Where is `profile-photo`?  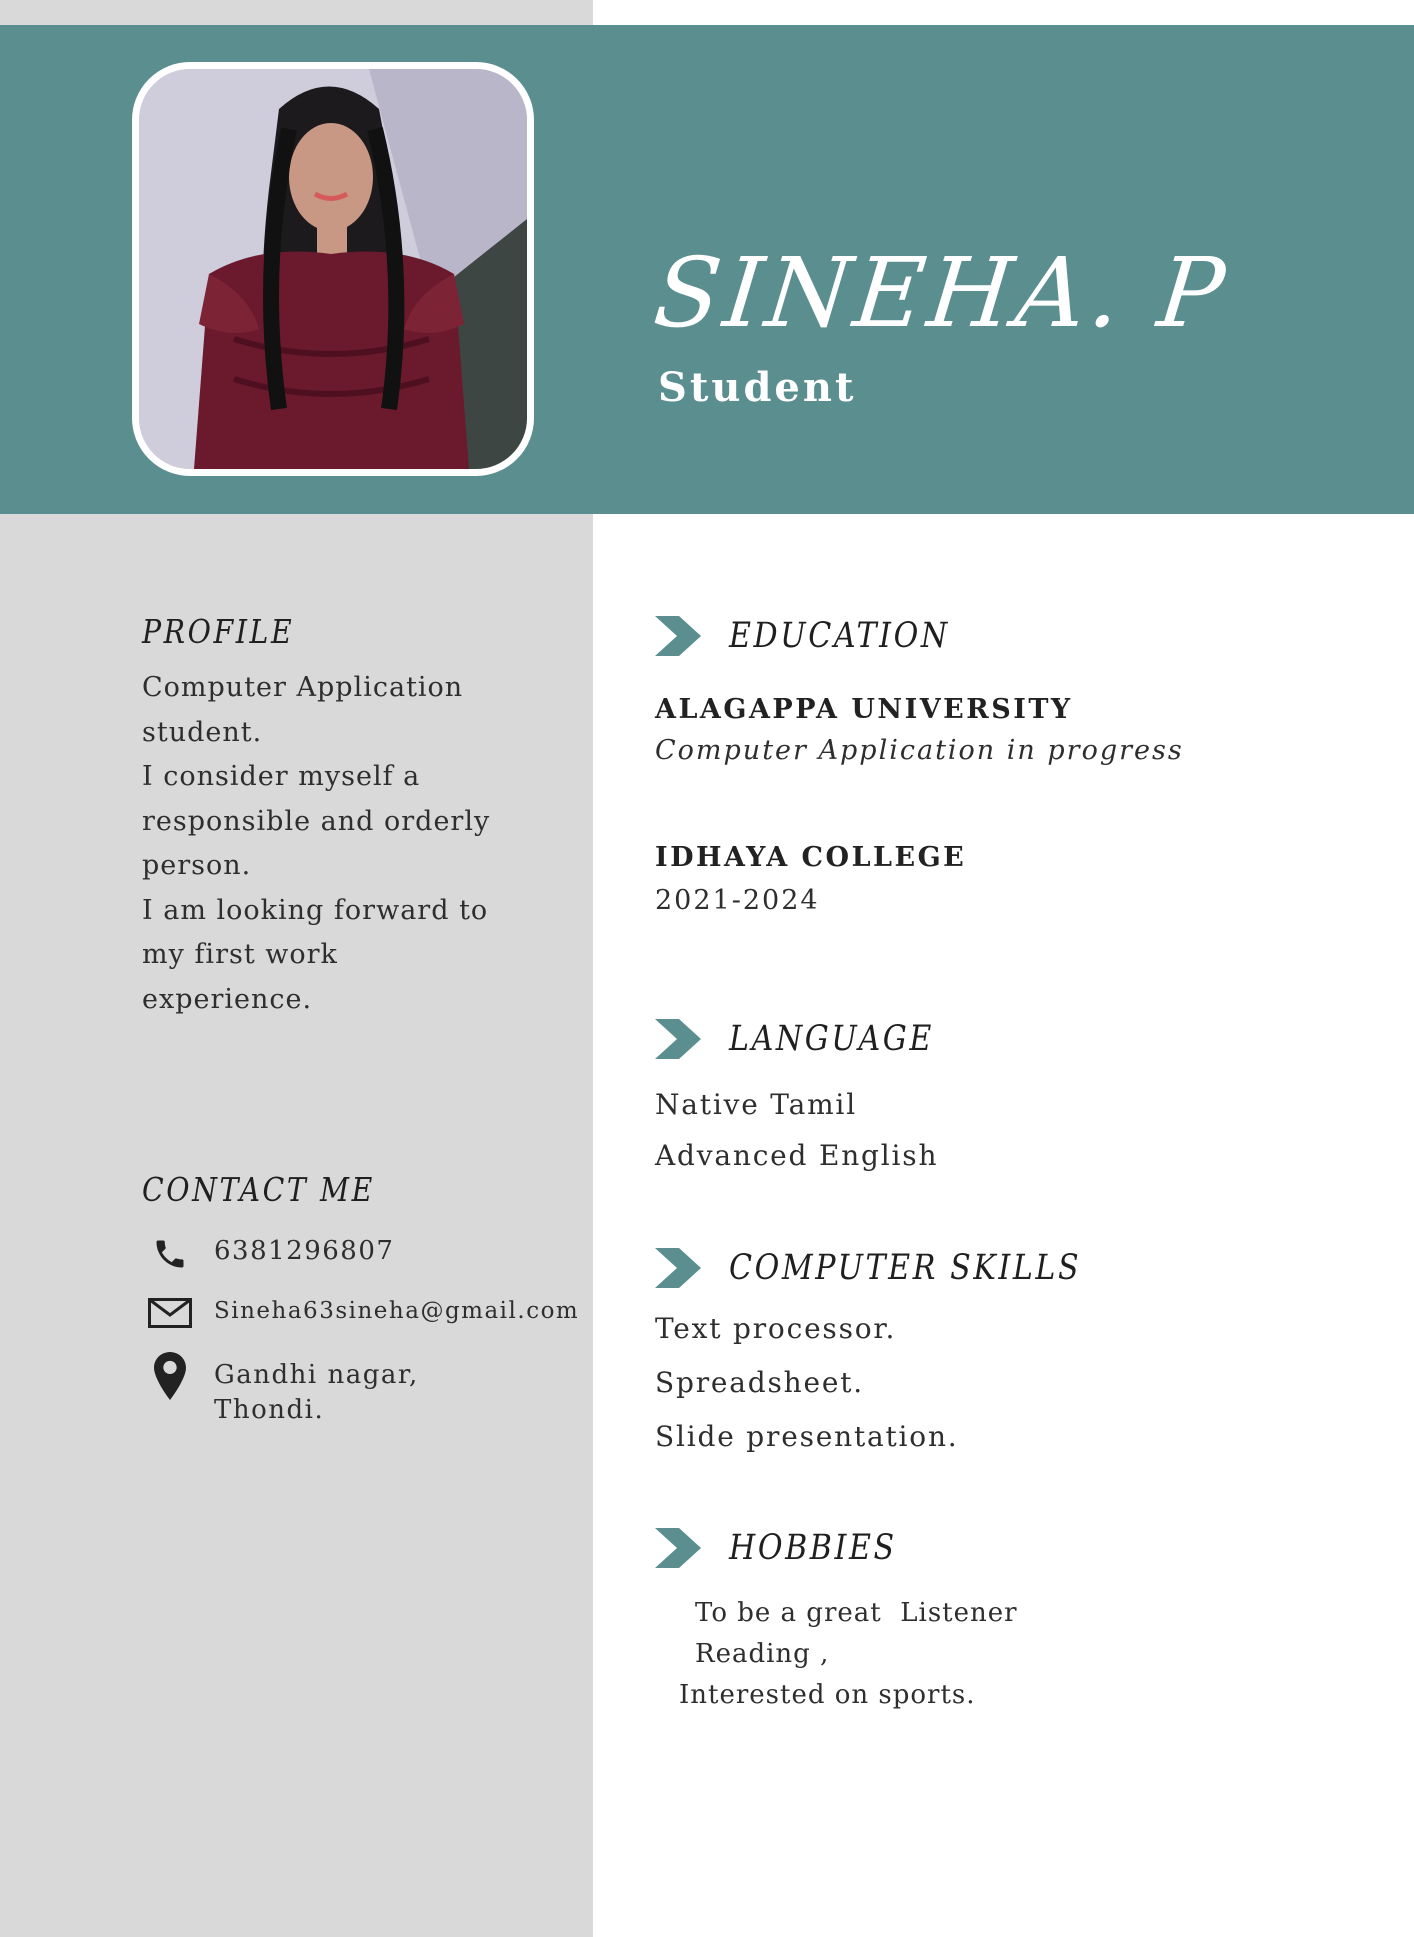
profile-photo is located at coordinates (333, 269).